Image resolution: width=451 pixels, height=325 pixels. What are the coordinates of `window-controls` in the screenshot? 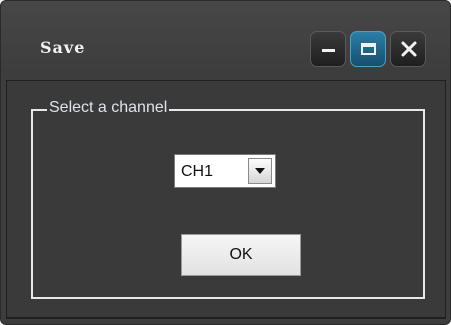 It's located at (368, 49).